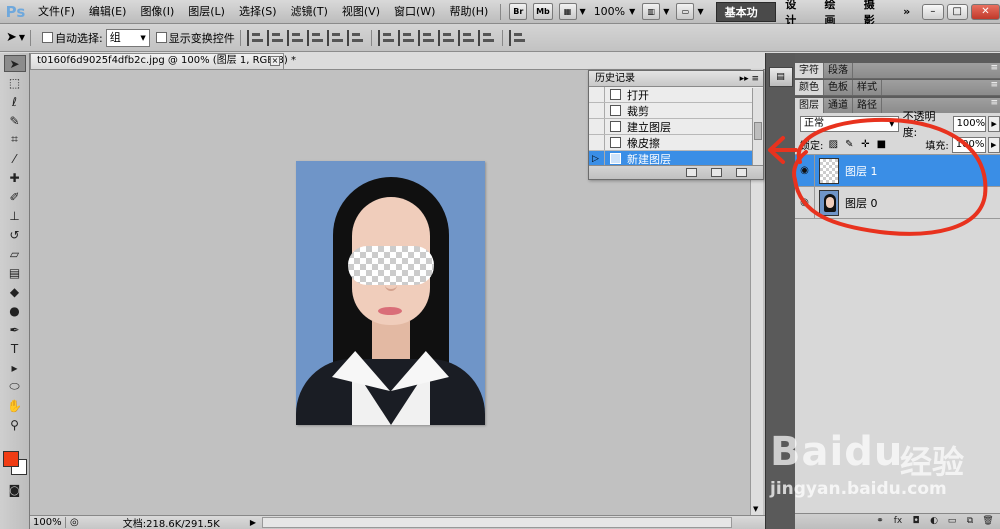 This screenshot has height=529, width=1000. What do you see at coordinates (390, 293) in the screenshot?
I see `portrait-photo` at bounding box center [390, 293].